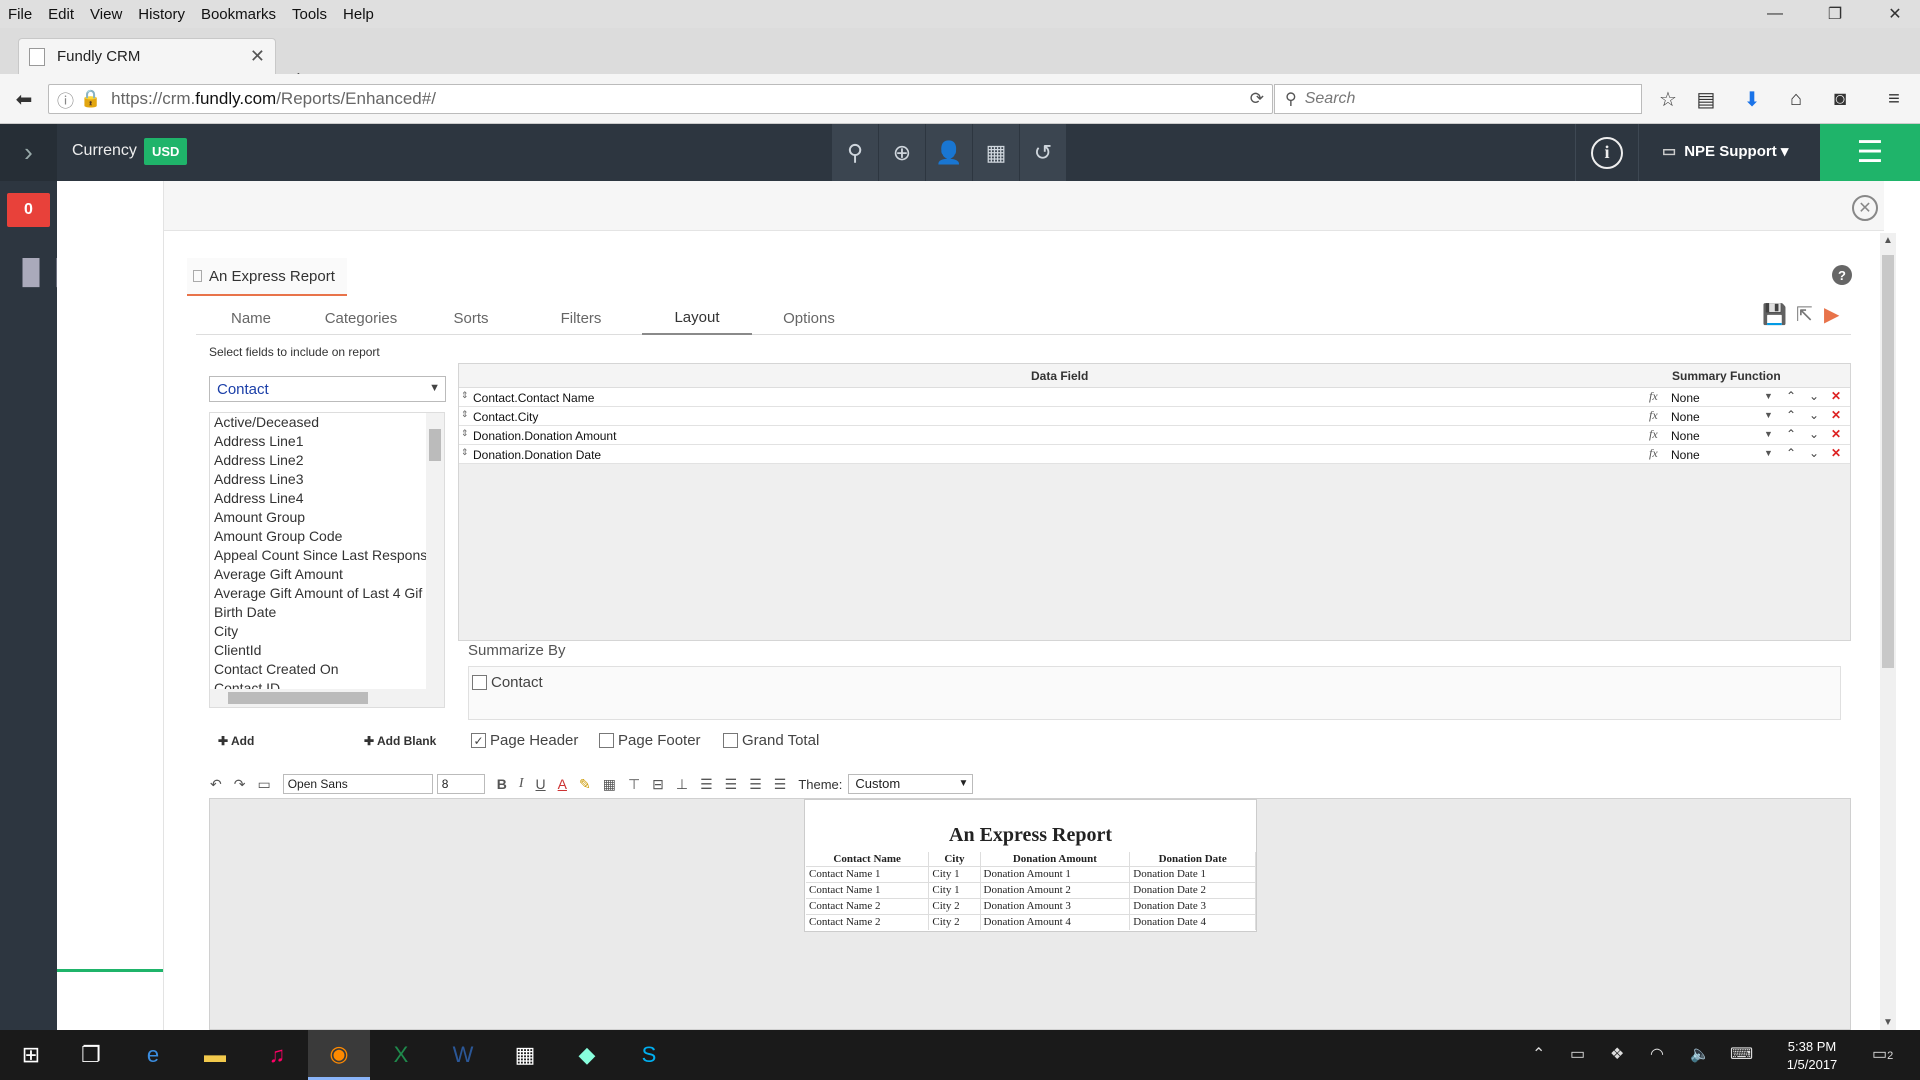  I want to click on info-icon: ⓘ, so click(65, 99).